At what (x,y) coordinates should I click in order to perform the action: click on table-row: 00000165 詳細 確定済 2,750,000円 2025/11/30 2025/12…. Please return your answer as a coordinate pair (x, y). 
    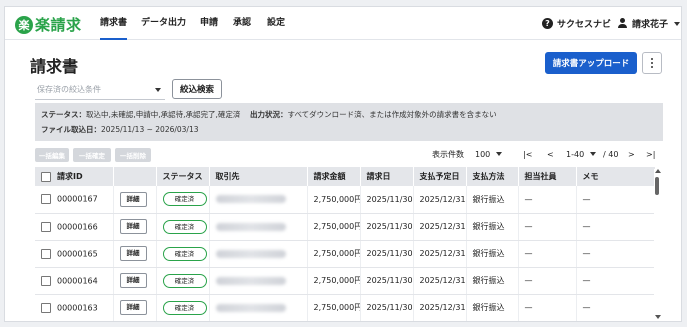
    Looking at the image, I should click on (345, 254).